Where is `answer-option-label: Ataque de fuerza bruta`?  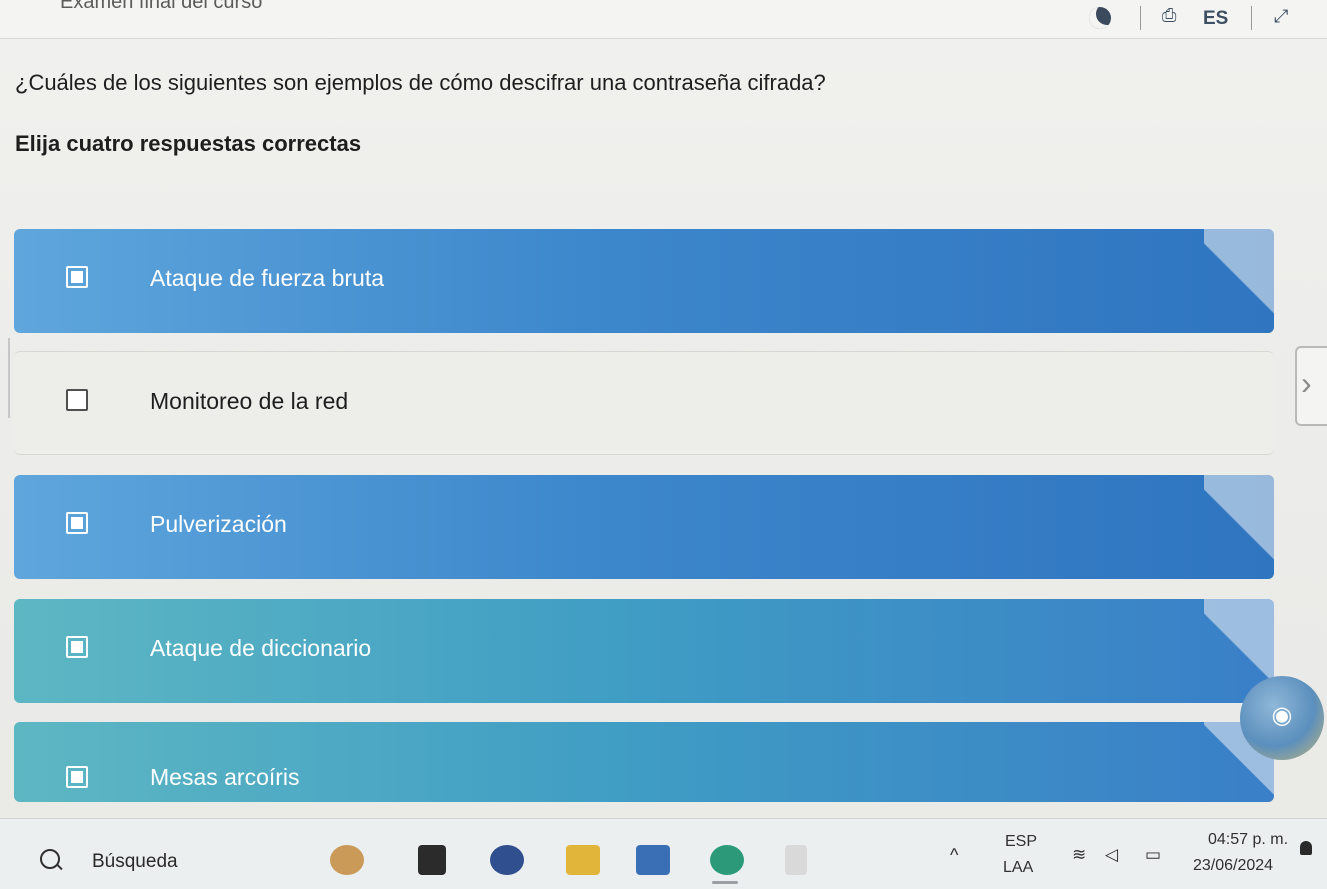
answer-option-label: Ataque de fuerza bruta is located at coordinates (267, 278).